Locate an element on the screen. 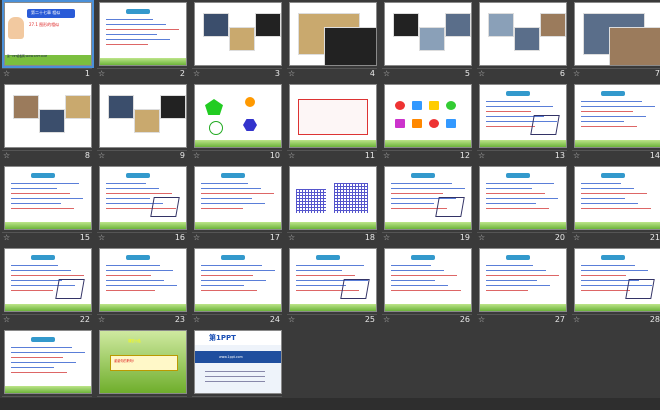  slide-cell: ☆ 4 is located at coordinates (332, 42).